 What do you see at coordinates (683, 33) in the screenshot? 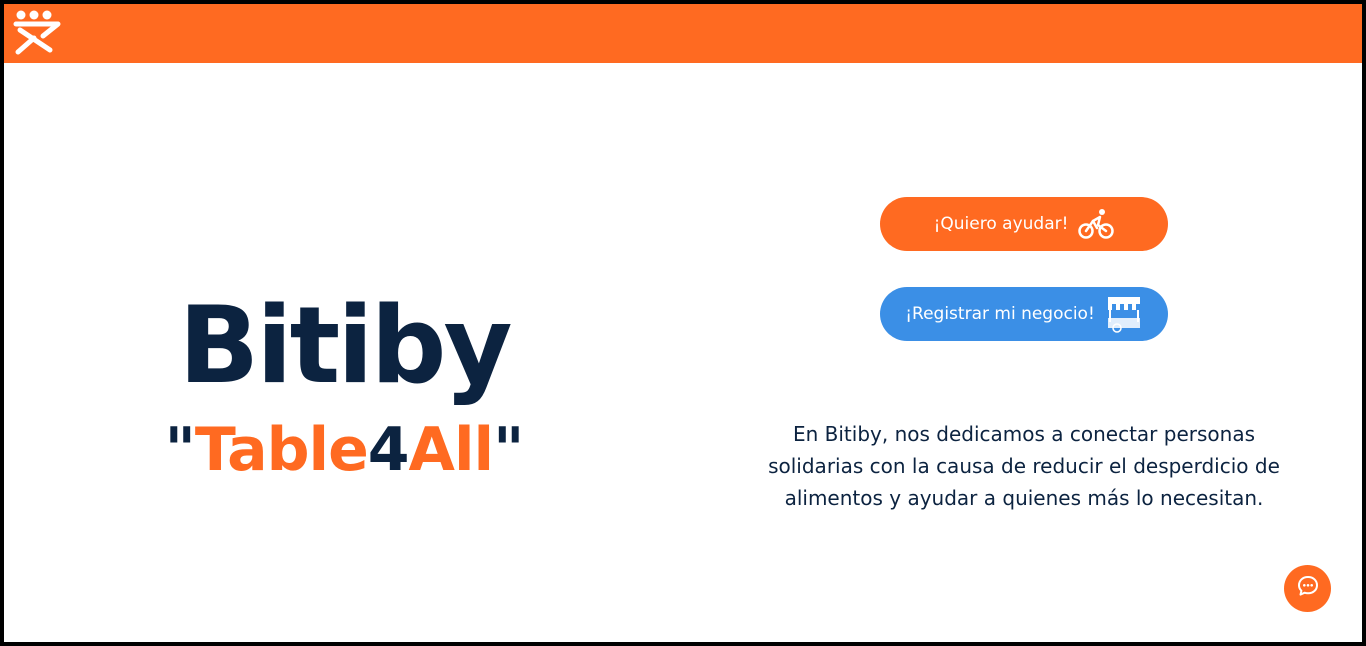
I see `top-header-bar` at bounding box center [683, 33].